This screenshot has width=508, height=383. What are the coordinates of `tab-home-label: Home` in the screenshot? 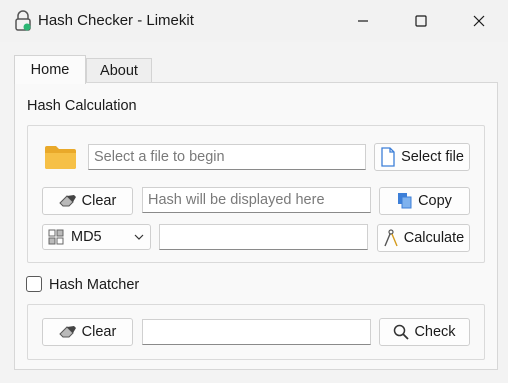 It's located at (50, 70).